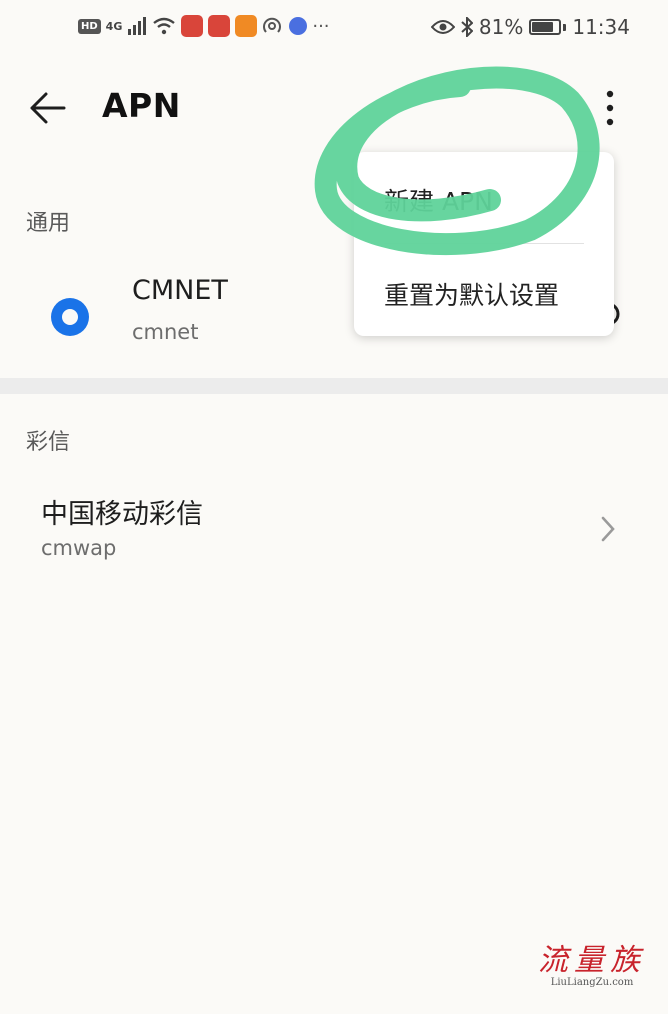 This screenshot has width=668, height=1014. I want to click on section-header-general: 通用, so click(48, 223).